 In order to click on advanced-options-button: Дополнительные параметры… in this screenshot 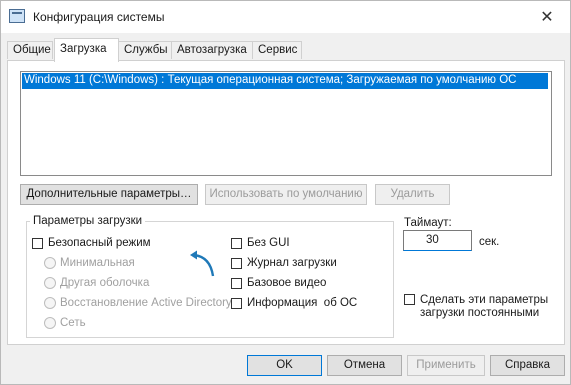, I will do `click(109, 194)`.